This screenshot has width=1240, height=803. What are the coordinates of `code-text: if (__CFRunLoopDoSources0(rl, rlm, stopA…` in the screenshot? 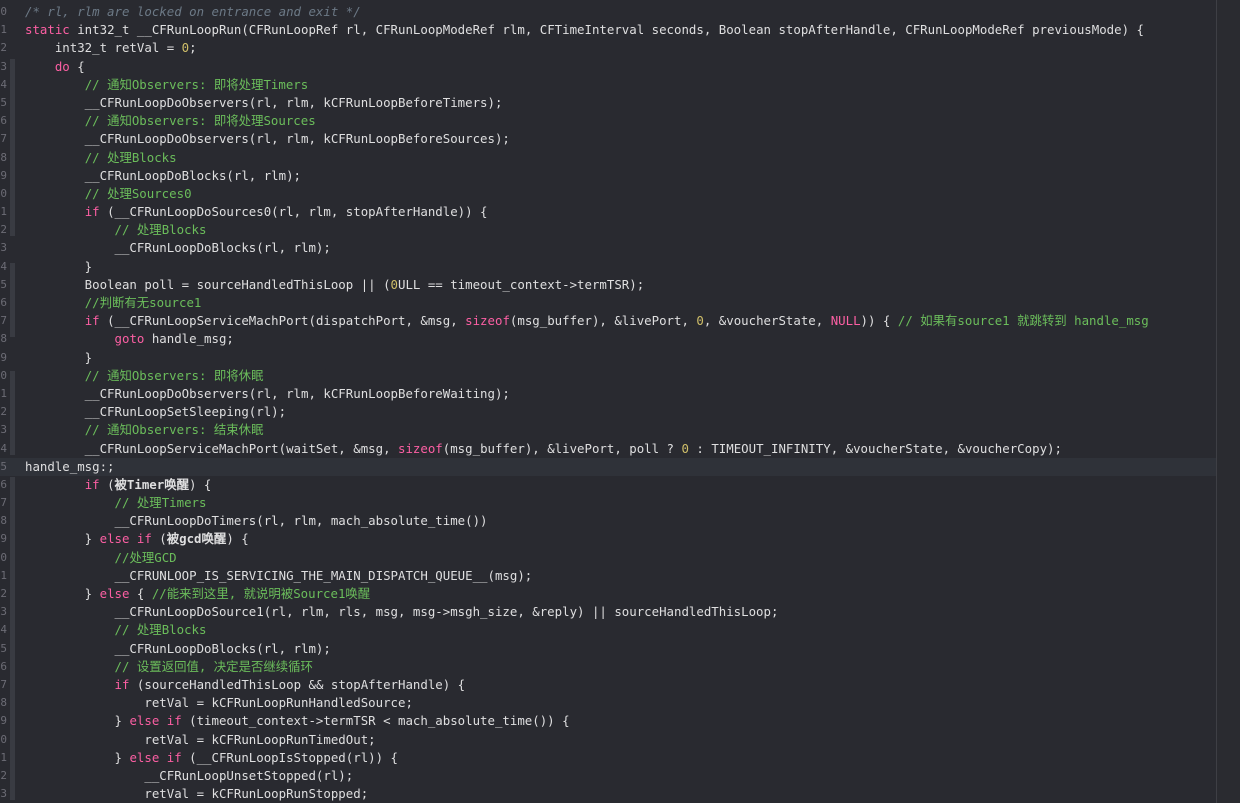 It's located at (256, 212).